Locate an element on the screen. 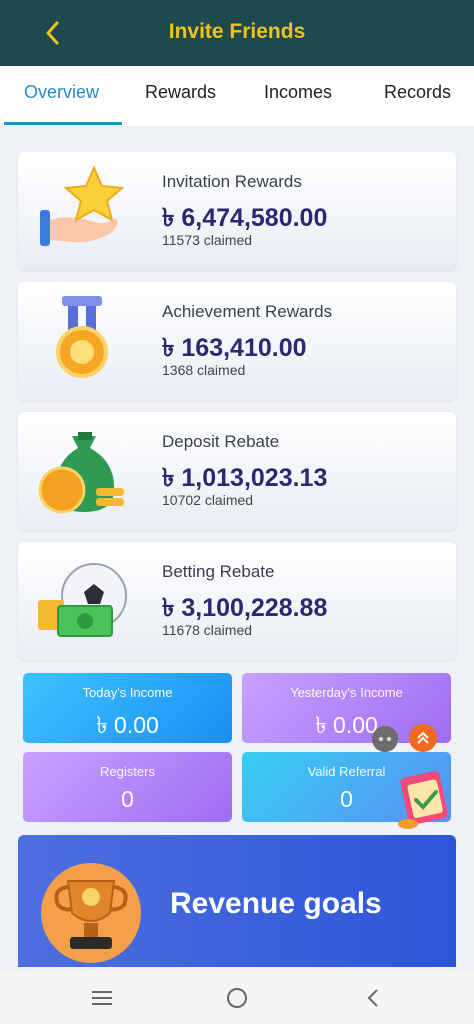 The width and height of the screenshot is (474, 1024). stat-value: ৳ 0.00 is located at coordinates (127, 725).